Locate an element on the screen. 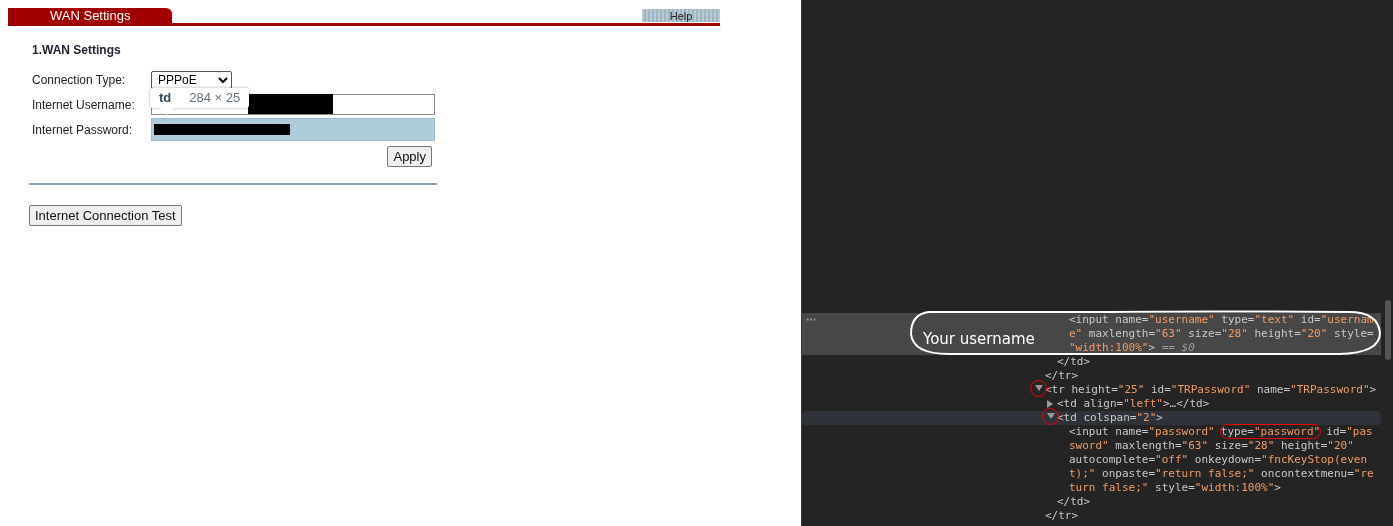  code-line: e" maxlength="63" size="28" height="20" style= is located at coordinates (1221, 334).